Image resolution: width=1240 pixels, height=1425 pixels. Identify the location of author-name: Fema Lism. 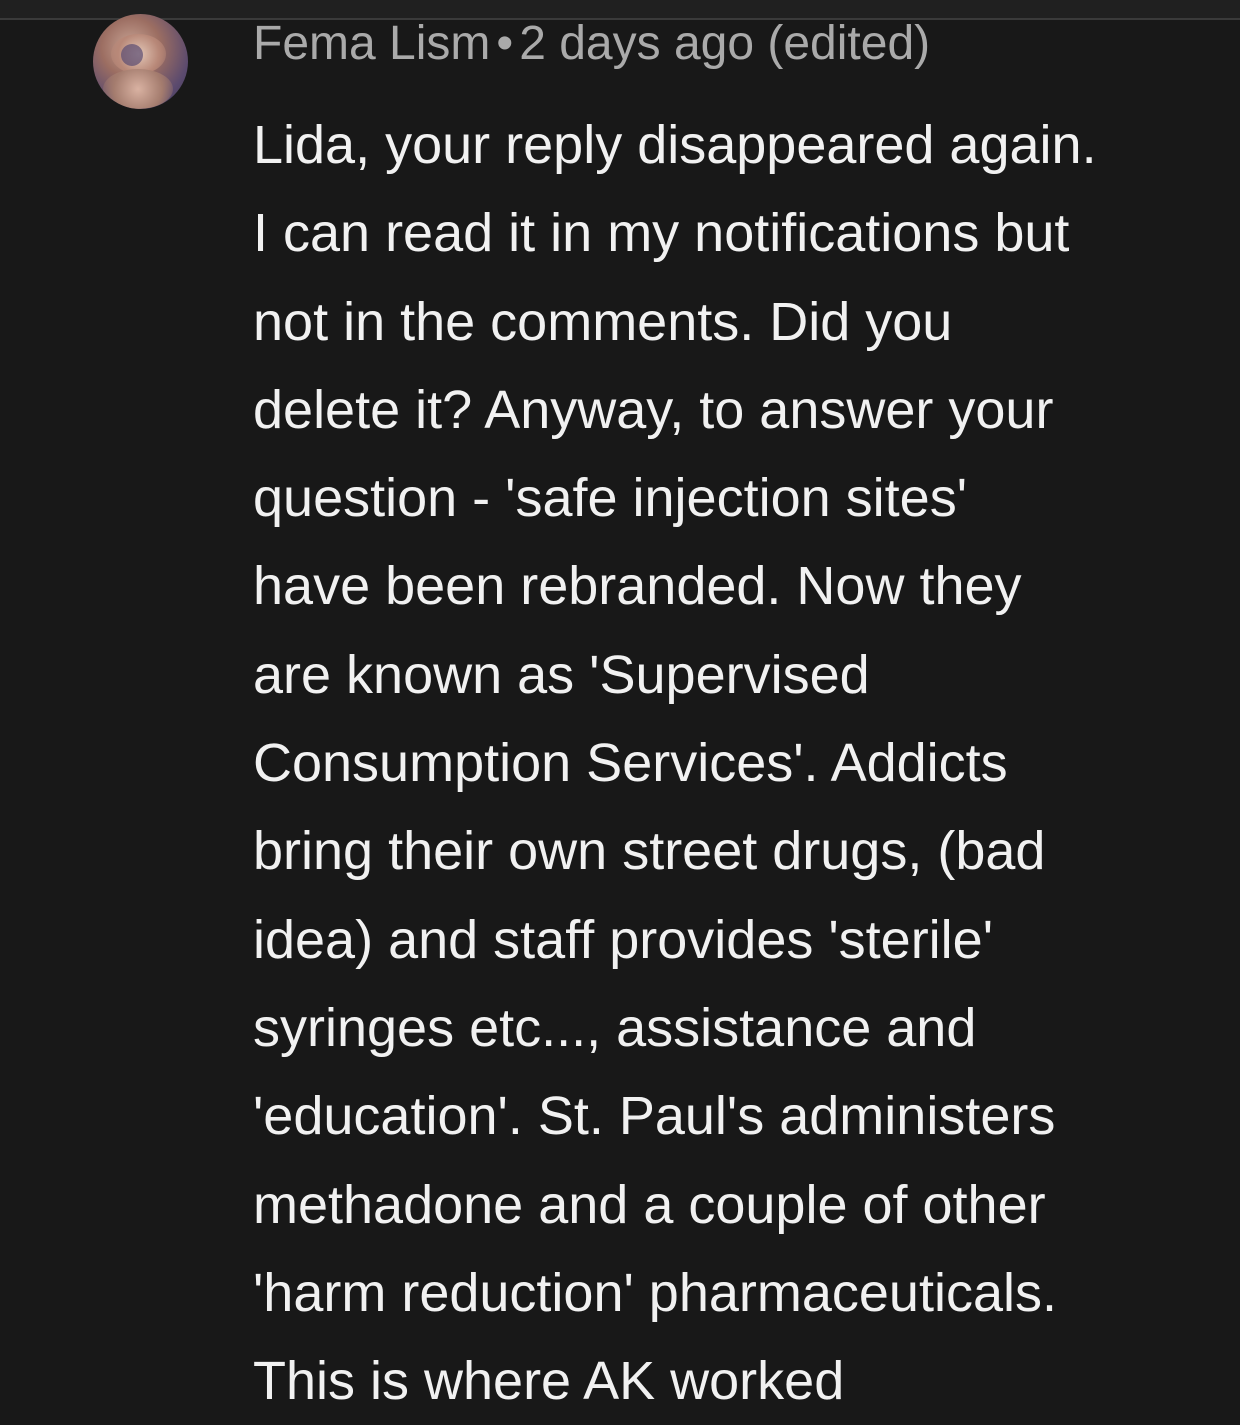
(371, 43).